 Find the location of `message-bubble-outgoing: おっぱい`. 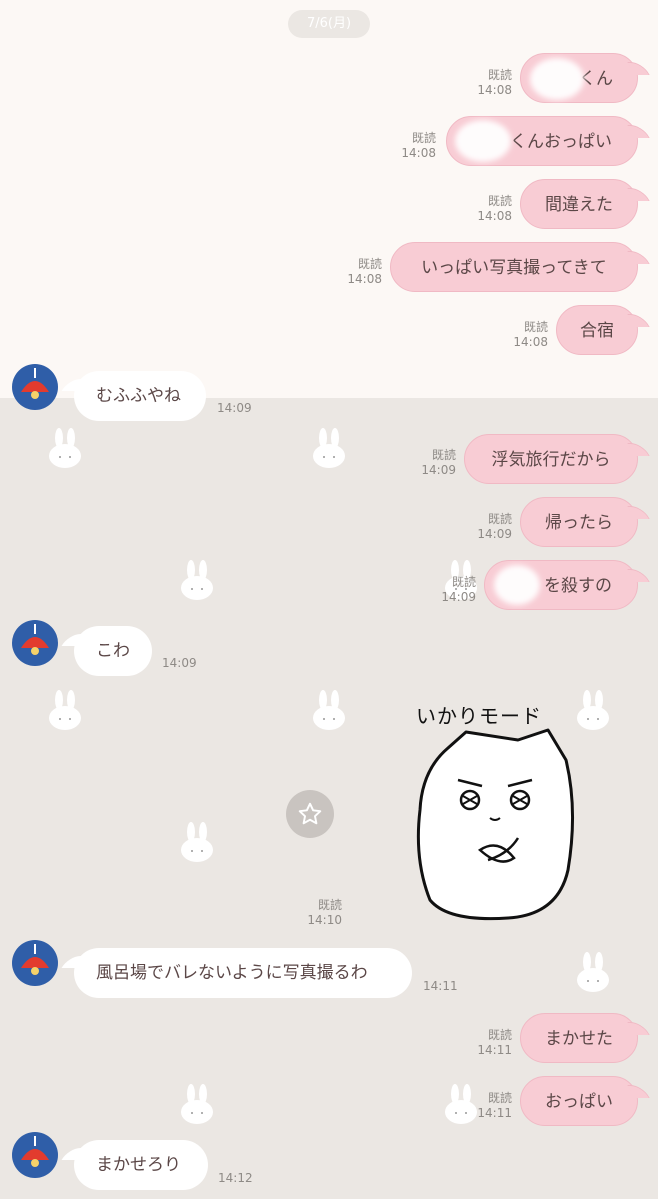

message-bubble-outgoing: おっぱい is located at coordinates (579, 1101).